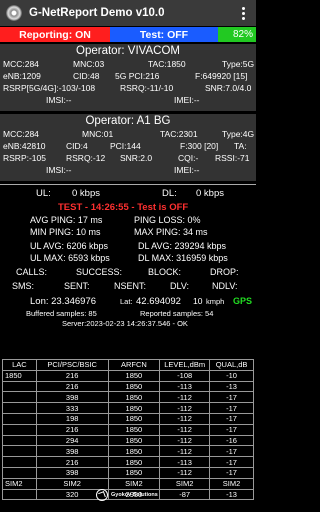  Describe the element at coordinates (128, 121) in the screenshot. I see `sim2-operator: Operator: A1 BG` at that location.